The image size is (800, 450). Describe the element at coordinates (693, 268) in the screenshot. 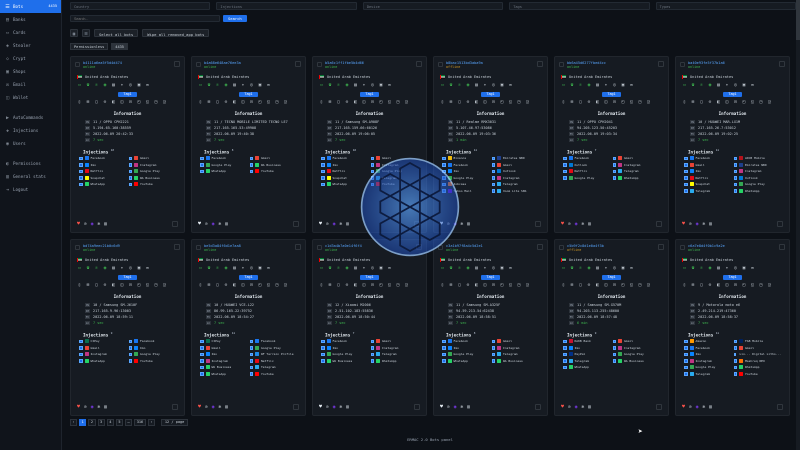

I see `action-1-icon: ☎` at that location.